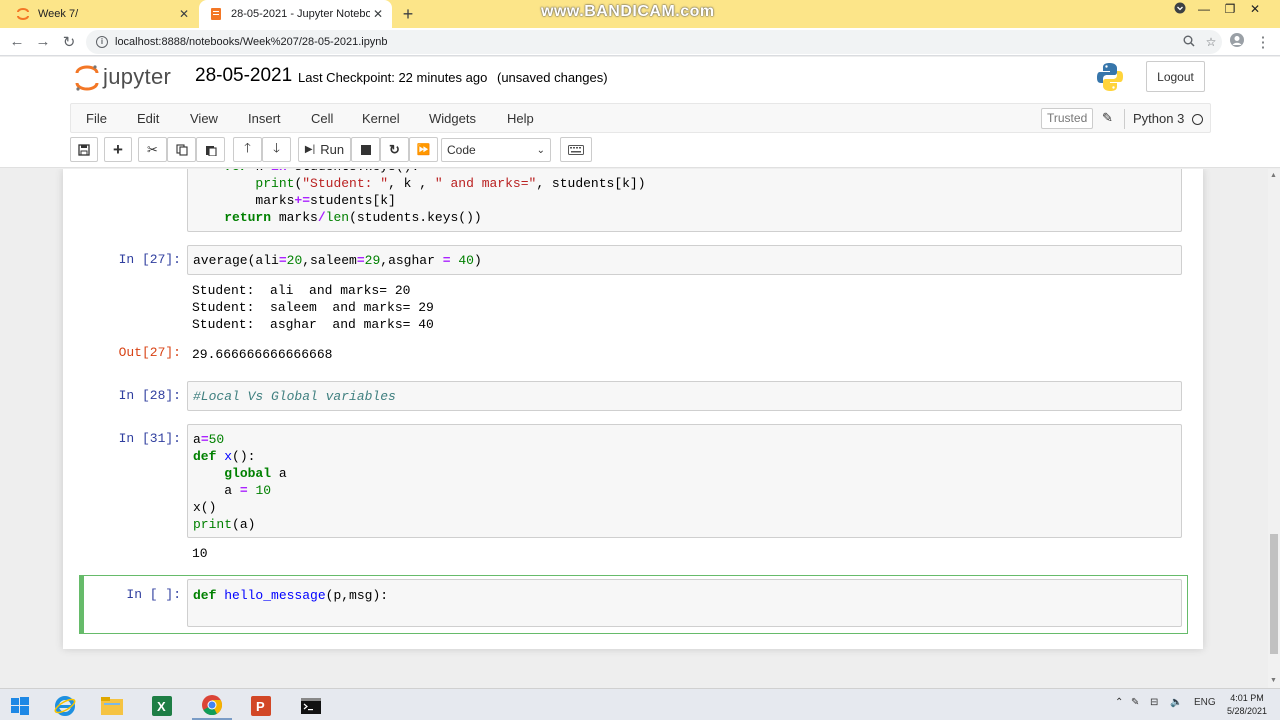 The image size is (1280, 720). What do you see at coordinates (1205, 702) in the screenshot?
I see `input-language: ENG` at bounding box center [1205, 702].